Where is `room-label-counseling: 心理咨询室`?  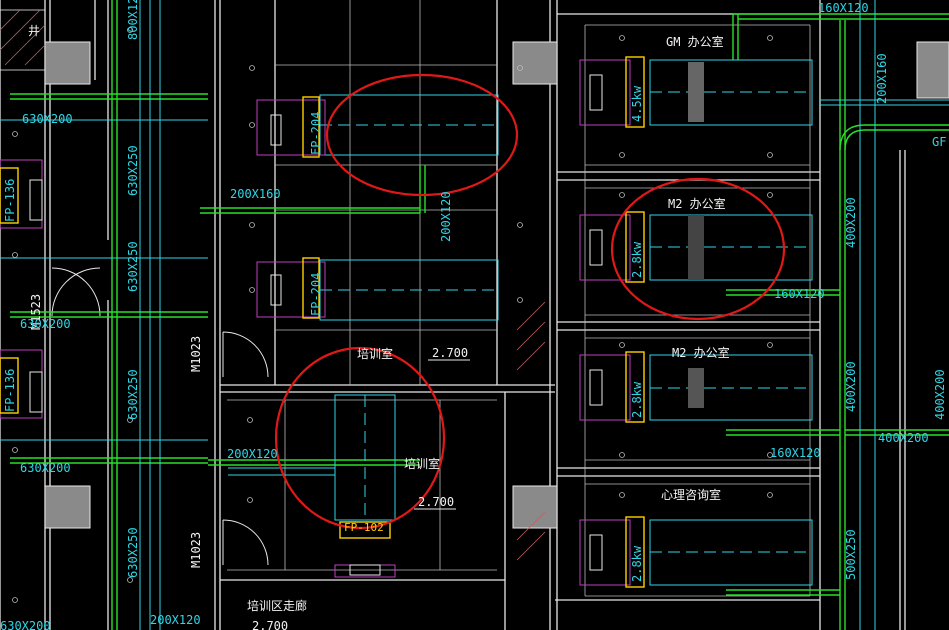 room-label-counseling: 心理咨询室 is located at coordinates (691, 494).